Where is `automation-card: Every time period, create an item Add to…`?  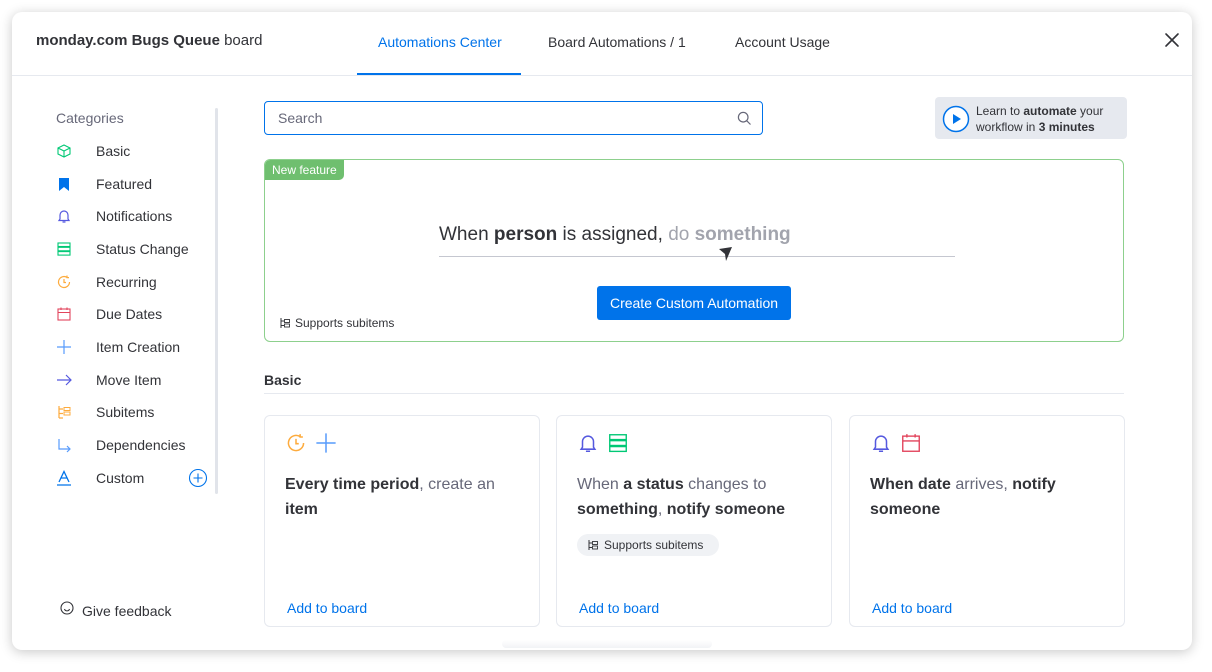 automation-card: Every time period, create an item Add to… is located at coordinates (402, 521).